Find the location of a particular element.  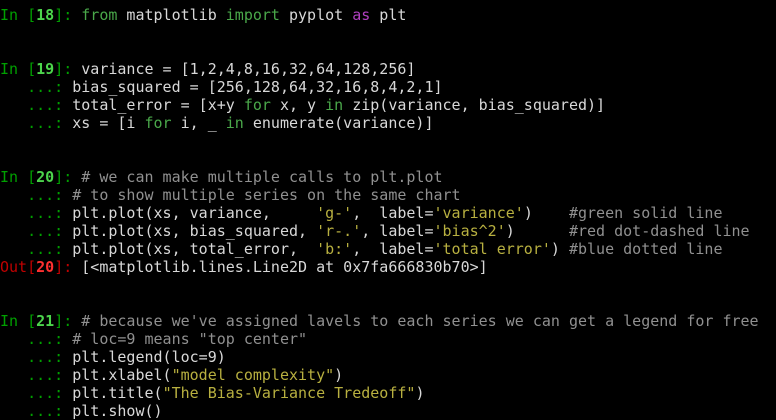

out-prompt: Out[ is located at coordinates (18, 267).